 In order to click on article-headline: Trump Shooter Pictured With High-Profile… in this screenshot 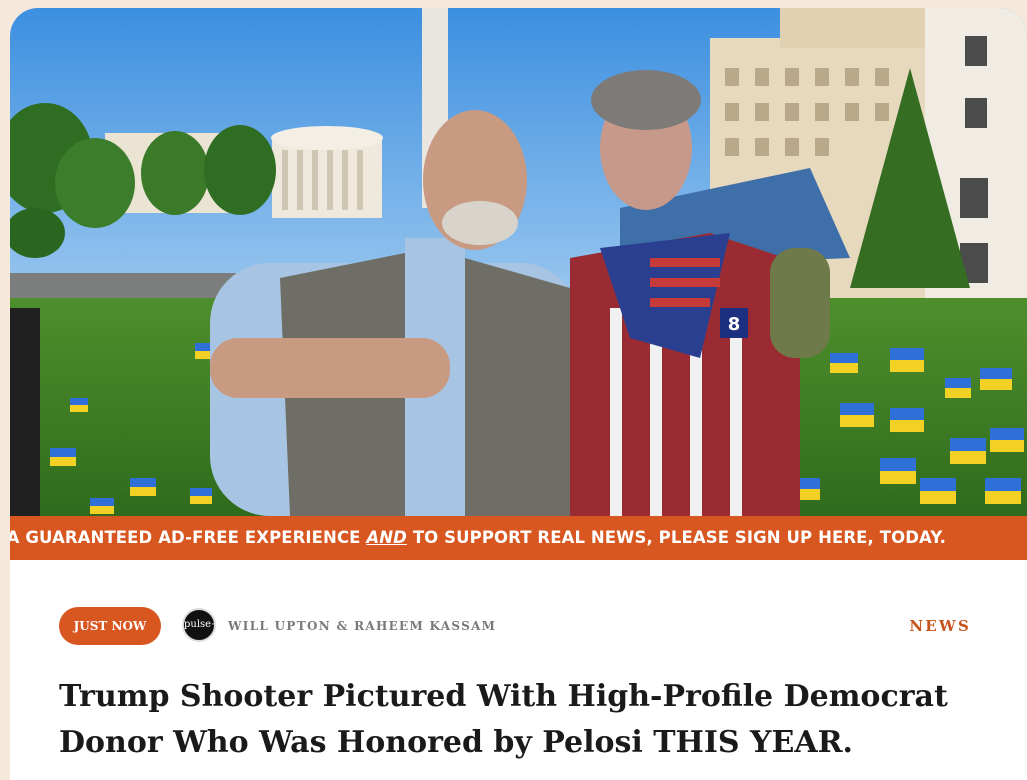, I will do `click(529, 720)`.